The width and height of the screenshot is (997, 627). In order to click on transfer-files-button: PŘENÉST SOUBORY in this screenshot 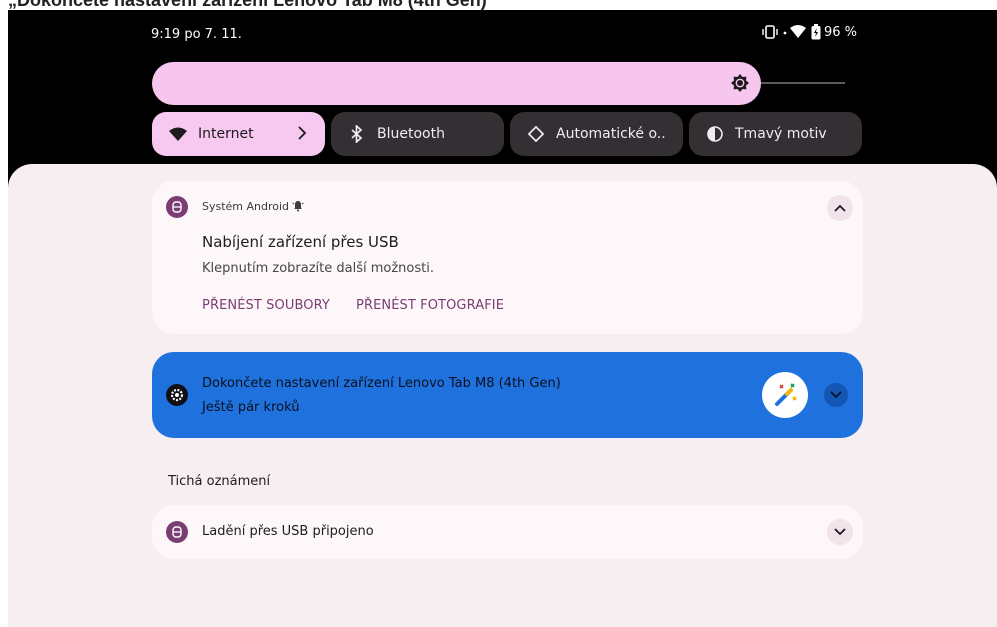, I will do `click(266, 305)`.